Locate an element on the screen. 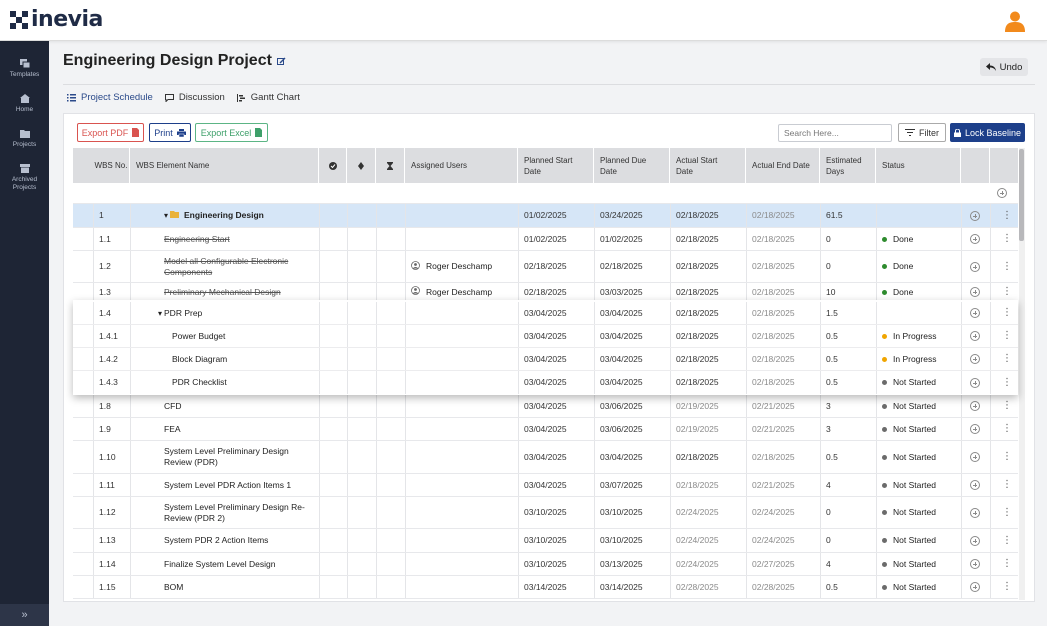  add-row-button is located at coordinates (1002, 193).